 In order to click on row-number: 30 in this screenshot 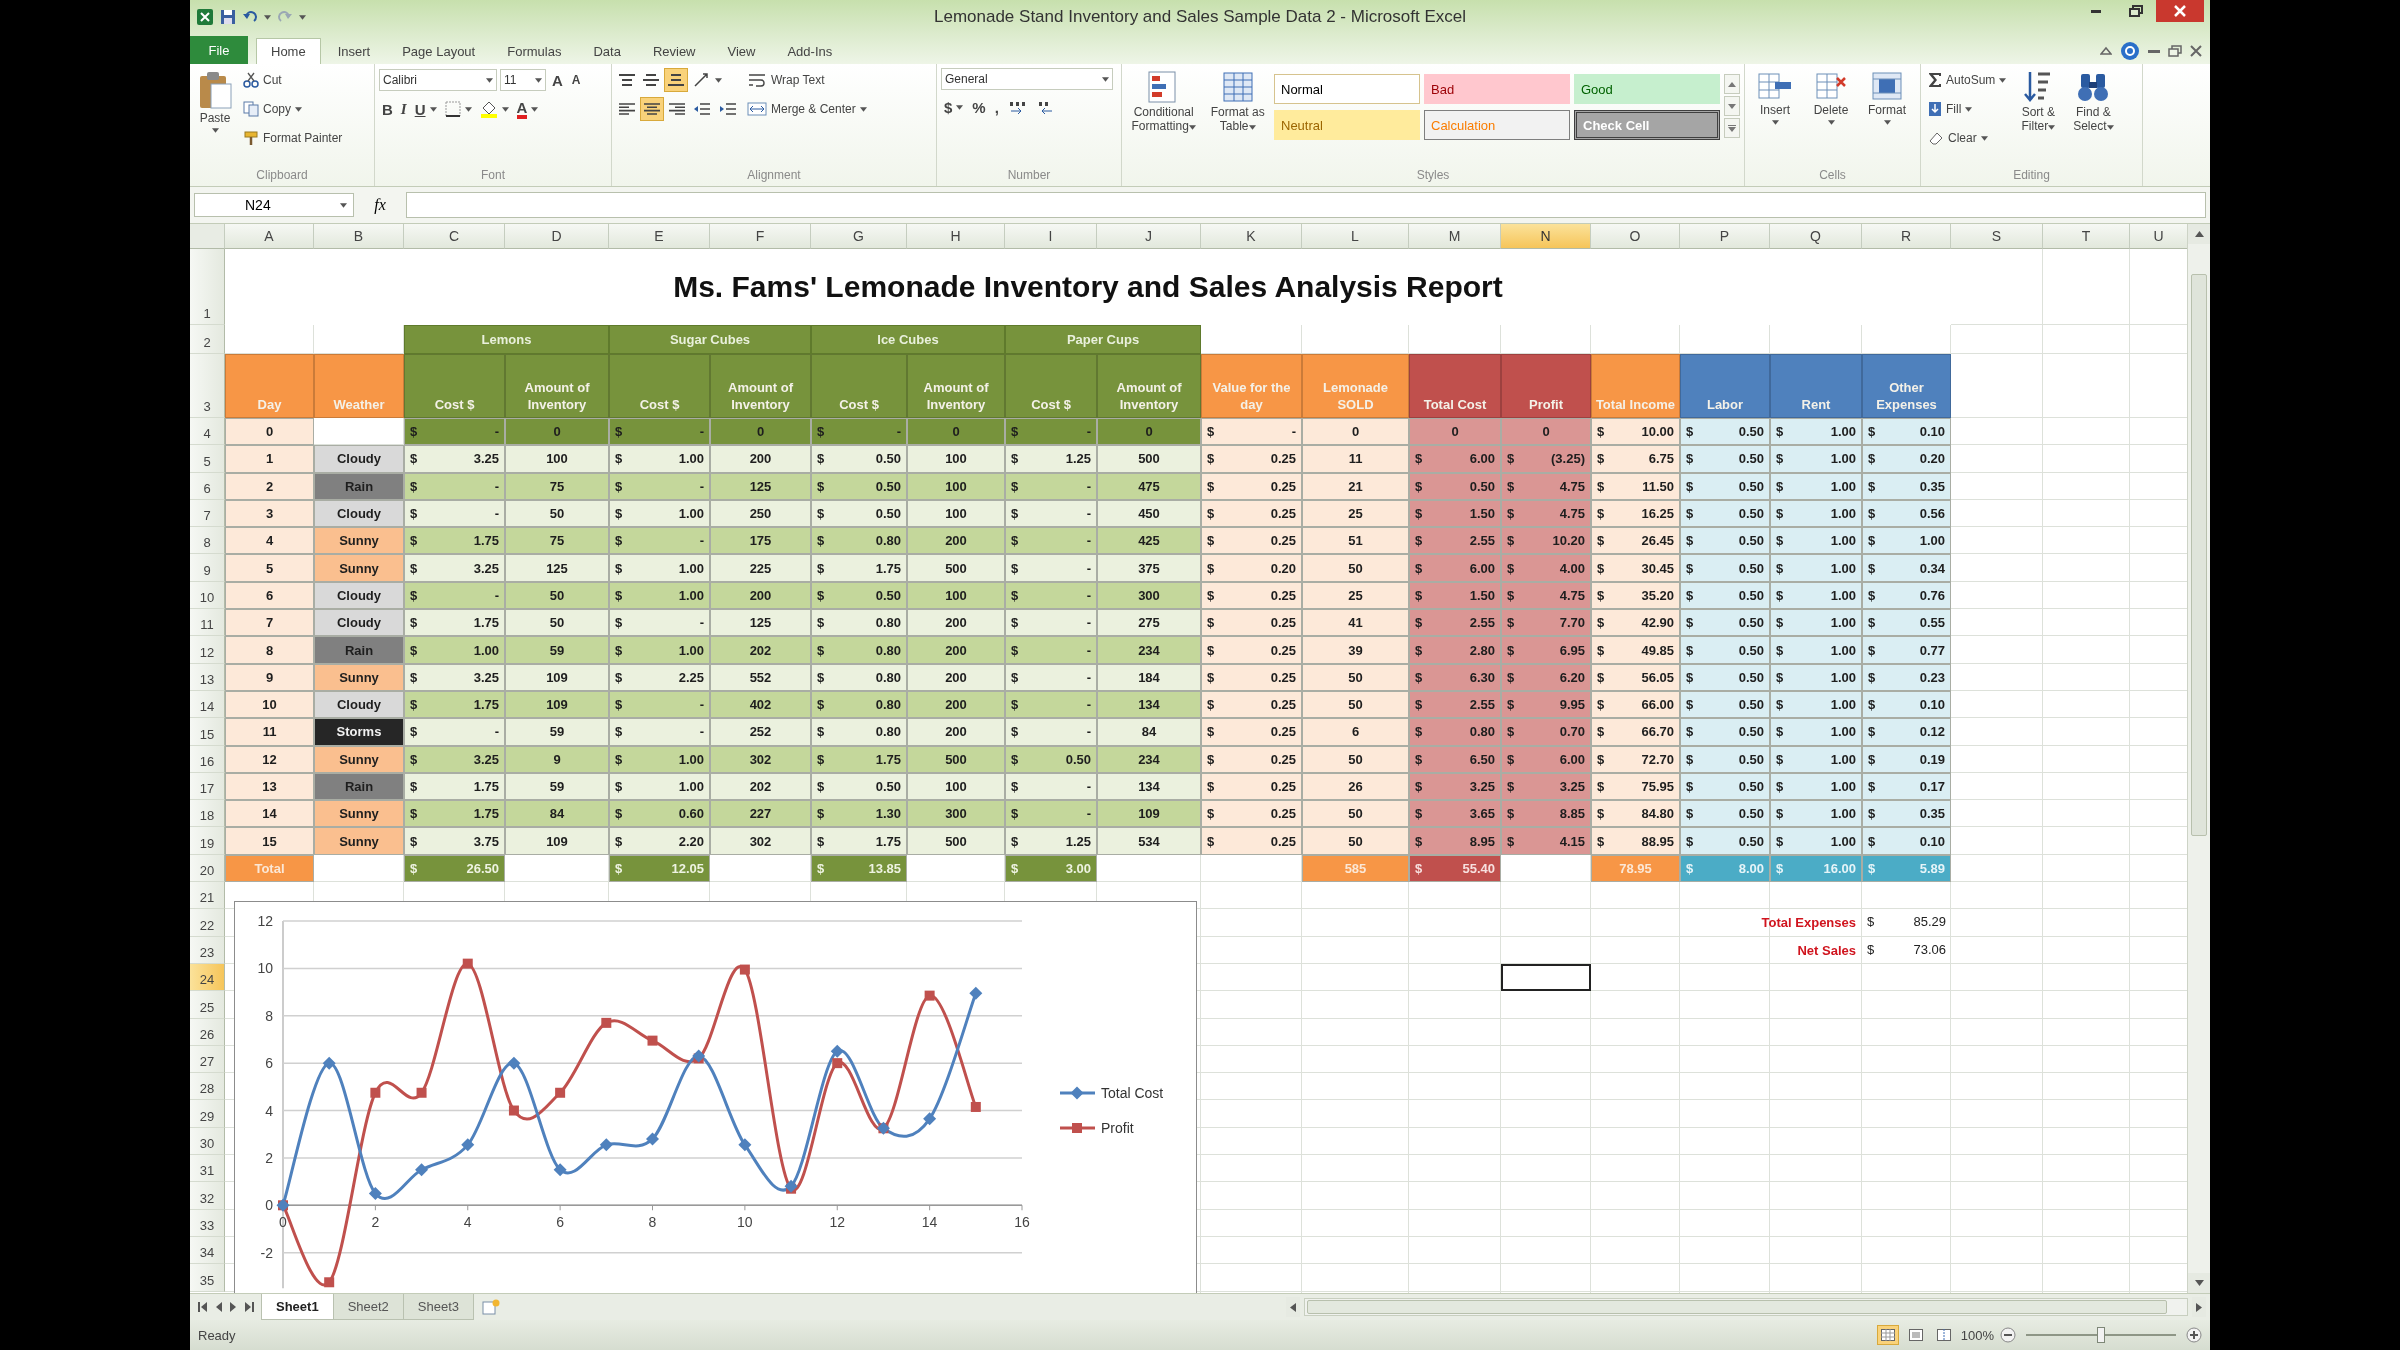, I will do `click(207, 1141)`.